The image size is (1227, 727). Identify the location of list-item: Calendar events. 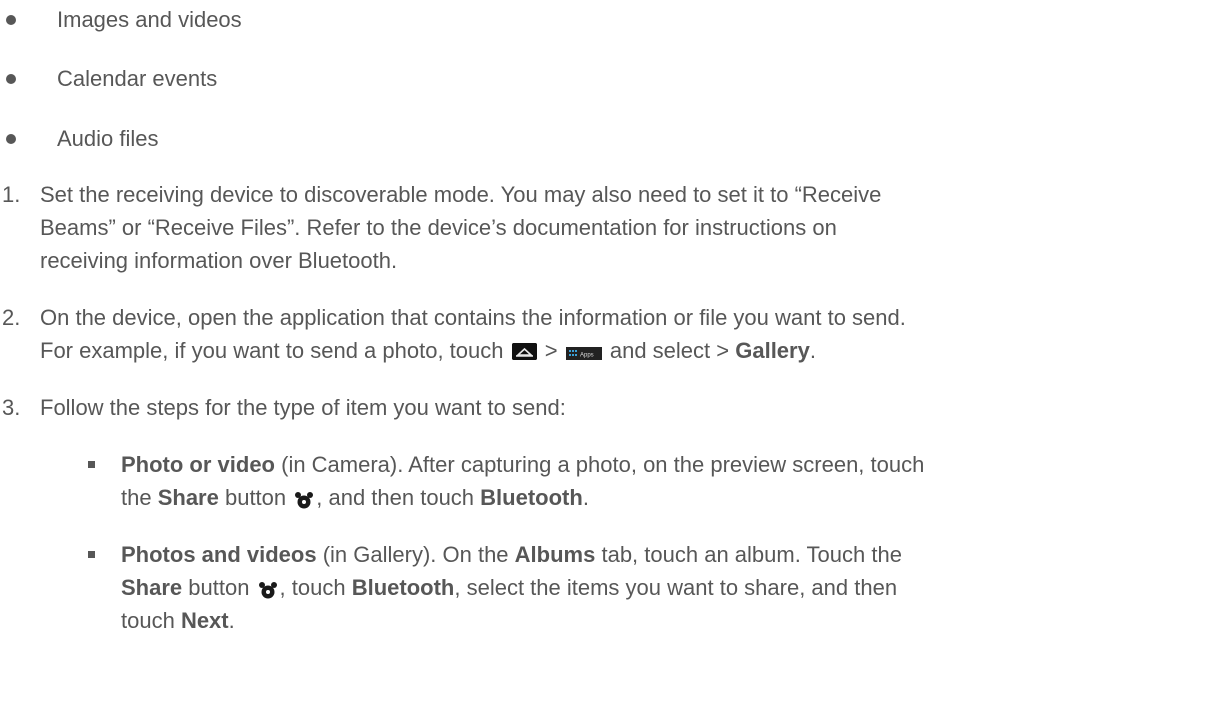
(300, 79).